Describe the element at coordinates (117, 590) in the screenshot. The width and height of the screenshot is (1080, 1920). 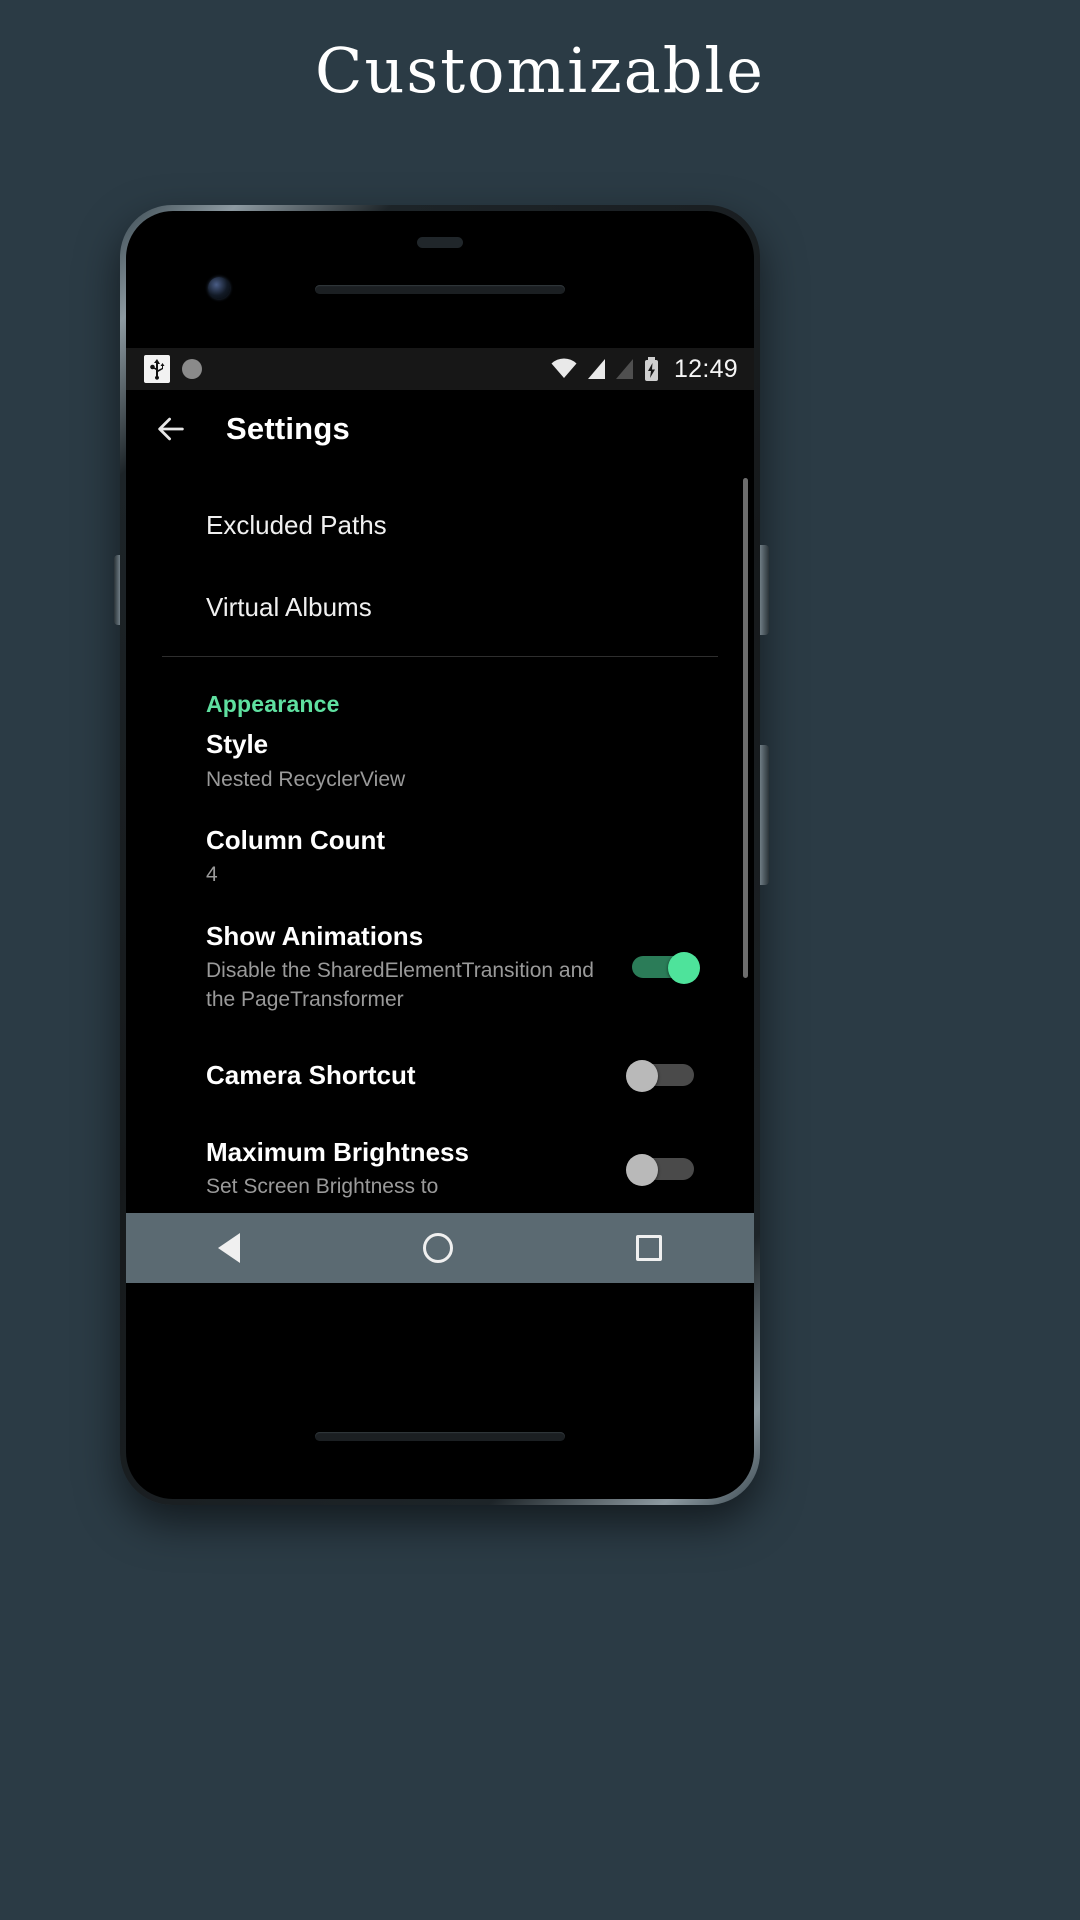
I see `phone-left-button` at that location.